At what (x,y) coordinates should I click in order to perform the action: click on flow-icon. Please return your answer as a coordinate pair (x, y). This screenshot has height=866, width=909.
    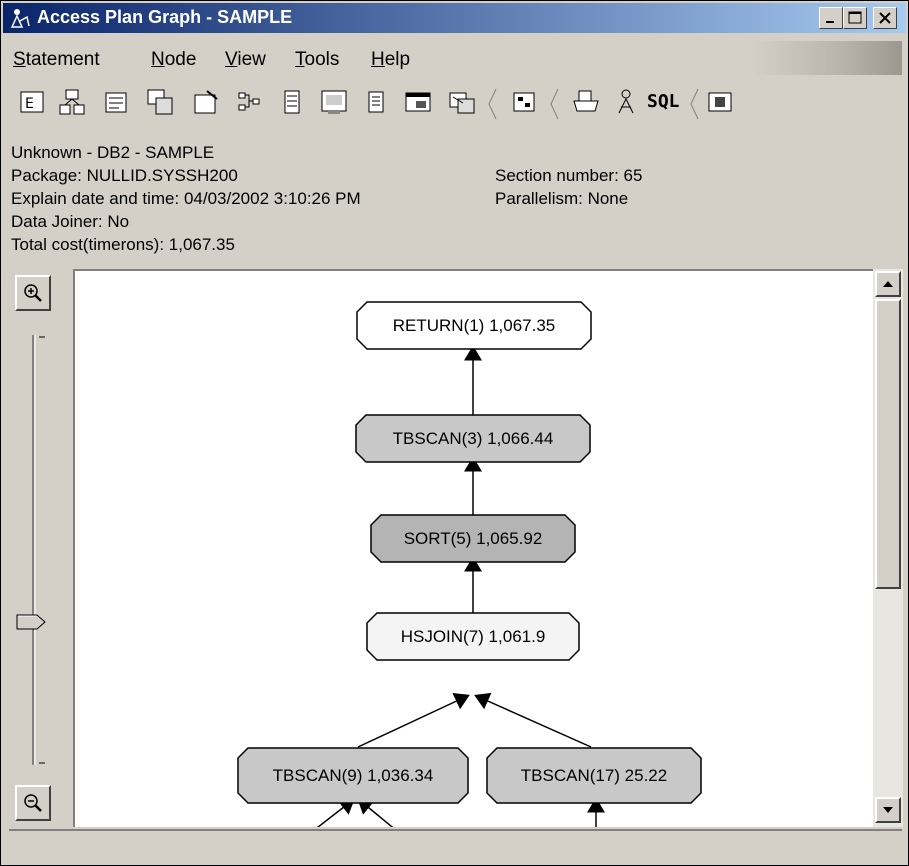
    Looking at the image, I should click on (250, 102).